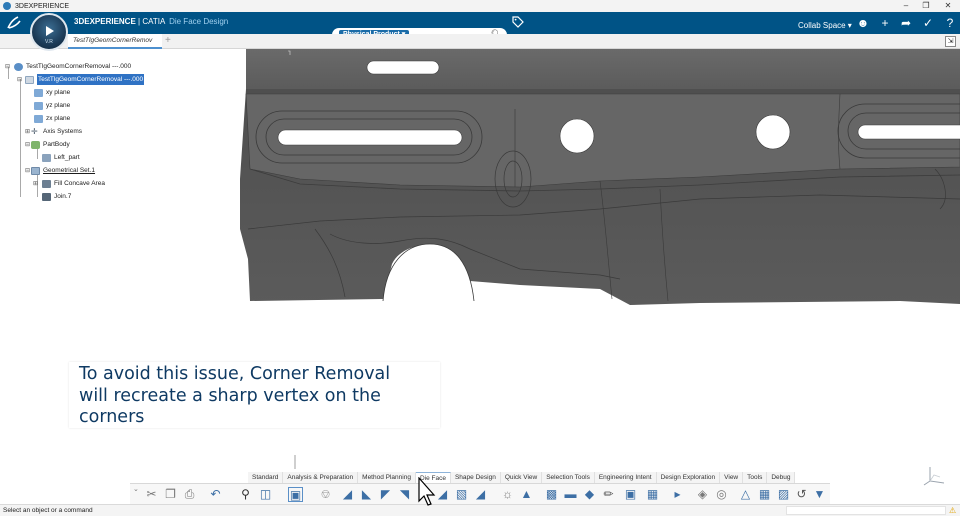  What do you see at coordinates (72, 66) in the screenshot?
I see `tree-node-root: TestTlgGeomCornerRemoval ---.000` at bounding box center [72, 66].